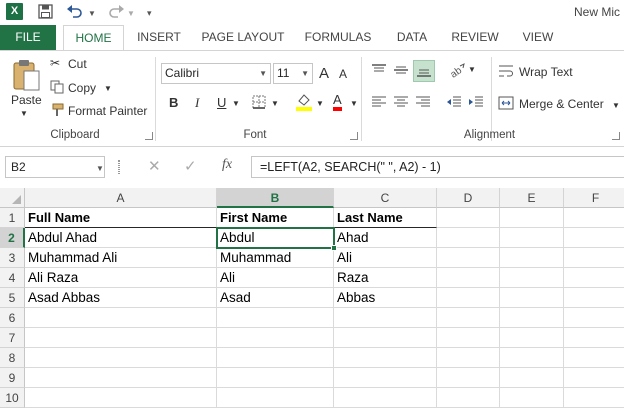 Image resolution: width=624 pixels, height=410 pixels. What do you see at coordinates (75, 12) in the screenshot?
I see `undo-icon` at bounding box center [75, 12].